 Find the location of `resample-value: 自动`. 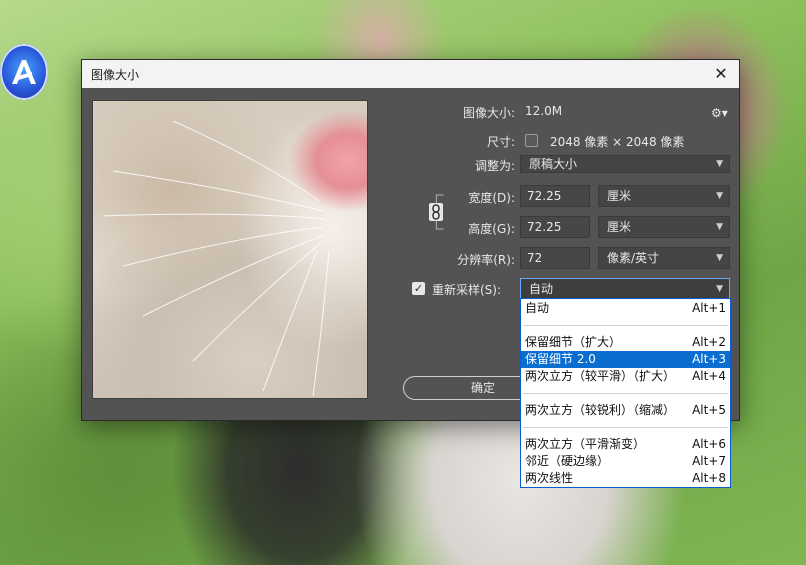

resample-value: 自动 is located at coordinates (541, 289).